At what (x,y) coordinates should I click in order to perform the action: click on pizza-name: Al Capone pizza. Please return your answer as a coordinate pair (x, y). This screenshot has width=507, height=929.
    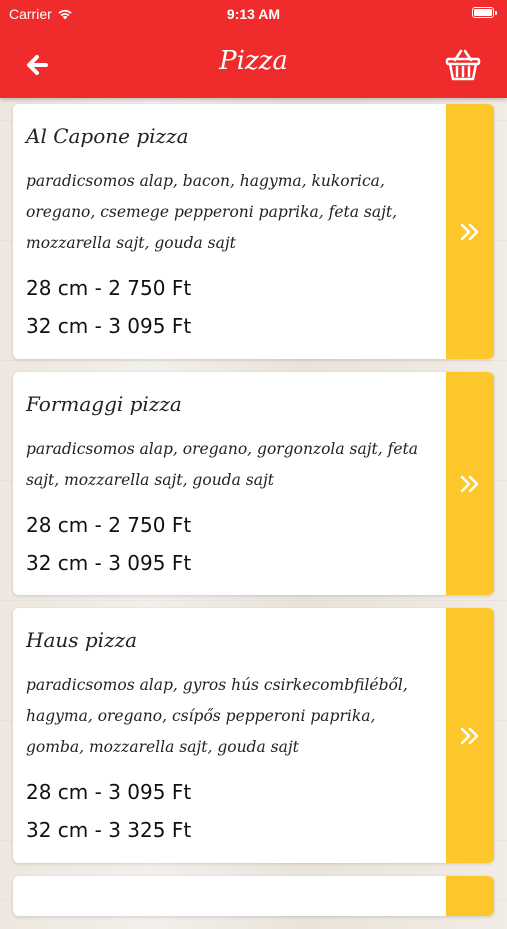
    Looking at the image, I should click on (107, 136).